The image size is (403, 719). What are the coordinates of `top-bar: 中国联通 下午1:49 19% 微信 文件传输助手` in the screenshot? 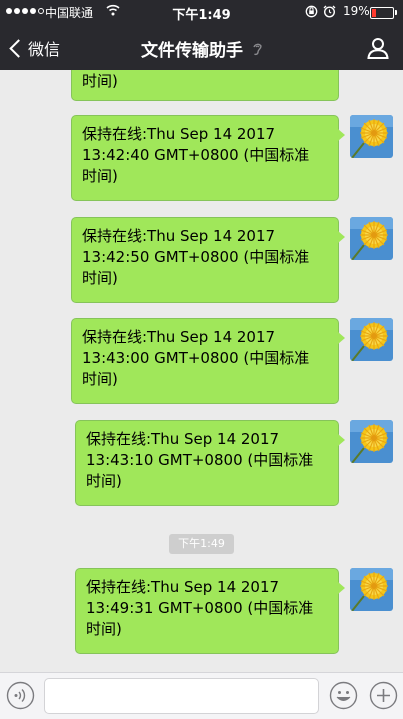 It's located at (201, 35).